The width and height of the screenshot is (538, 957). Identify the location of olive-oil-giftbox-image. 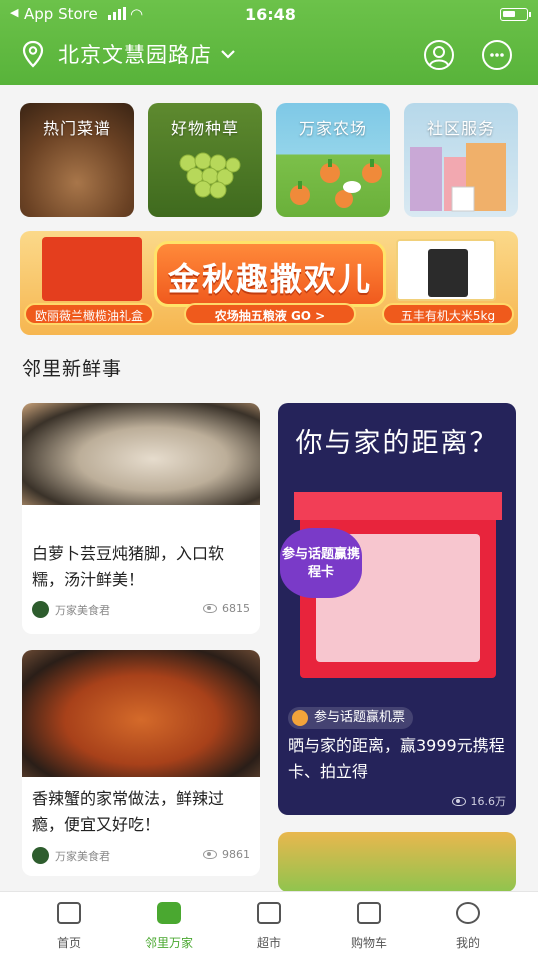
(92, 269).